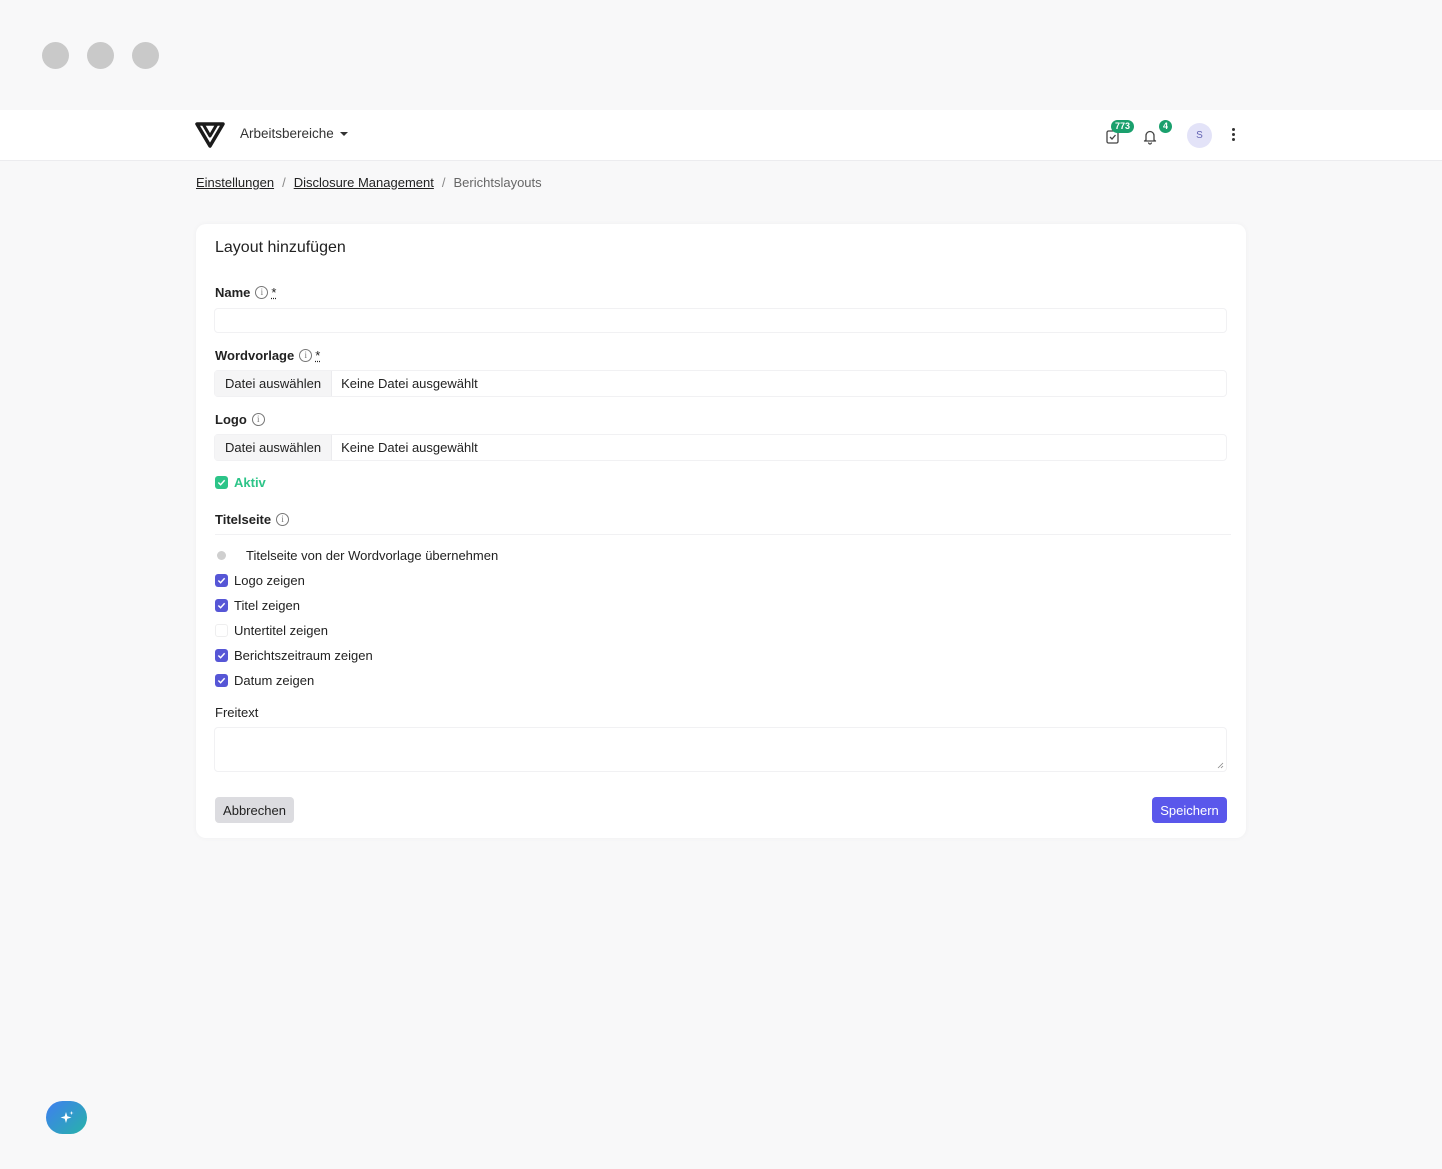 The width and height of the screenshot is (1442, 1169). I want to click on berichtszeitraum-zeigen-checkbox, so click(221, 655).